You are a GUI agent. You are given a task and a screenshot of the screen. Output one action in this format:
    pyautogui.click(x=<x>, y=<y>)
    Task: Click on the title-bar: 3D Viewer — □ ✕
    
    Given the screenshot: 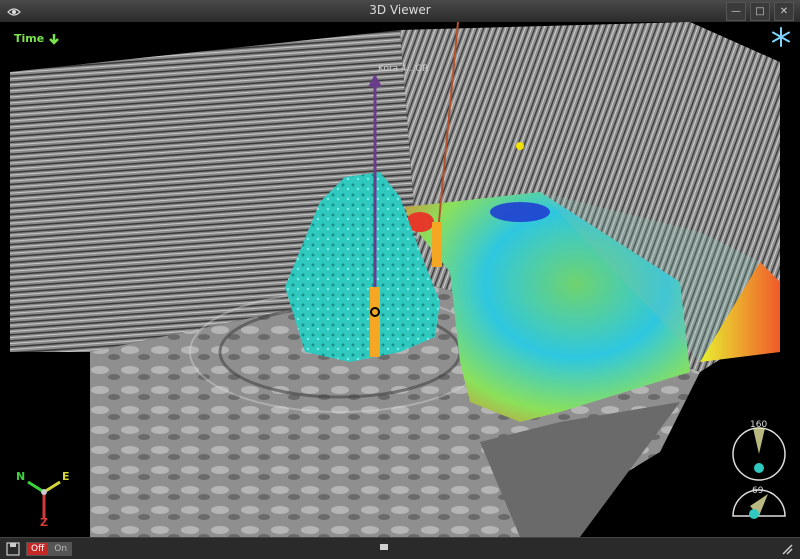 What is the action you would take?
    pyautogui.click(x=400, y=11)
    